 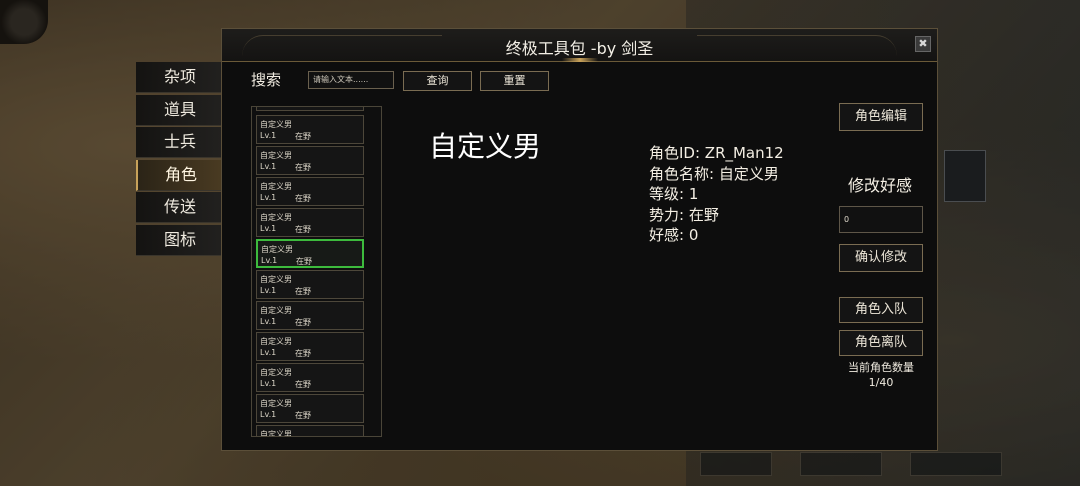 I want to click on join-party-button: 角色入队, so click(x=881, y=310).